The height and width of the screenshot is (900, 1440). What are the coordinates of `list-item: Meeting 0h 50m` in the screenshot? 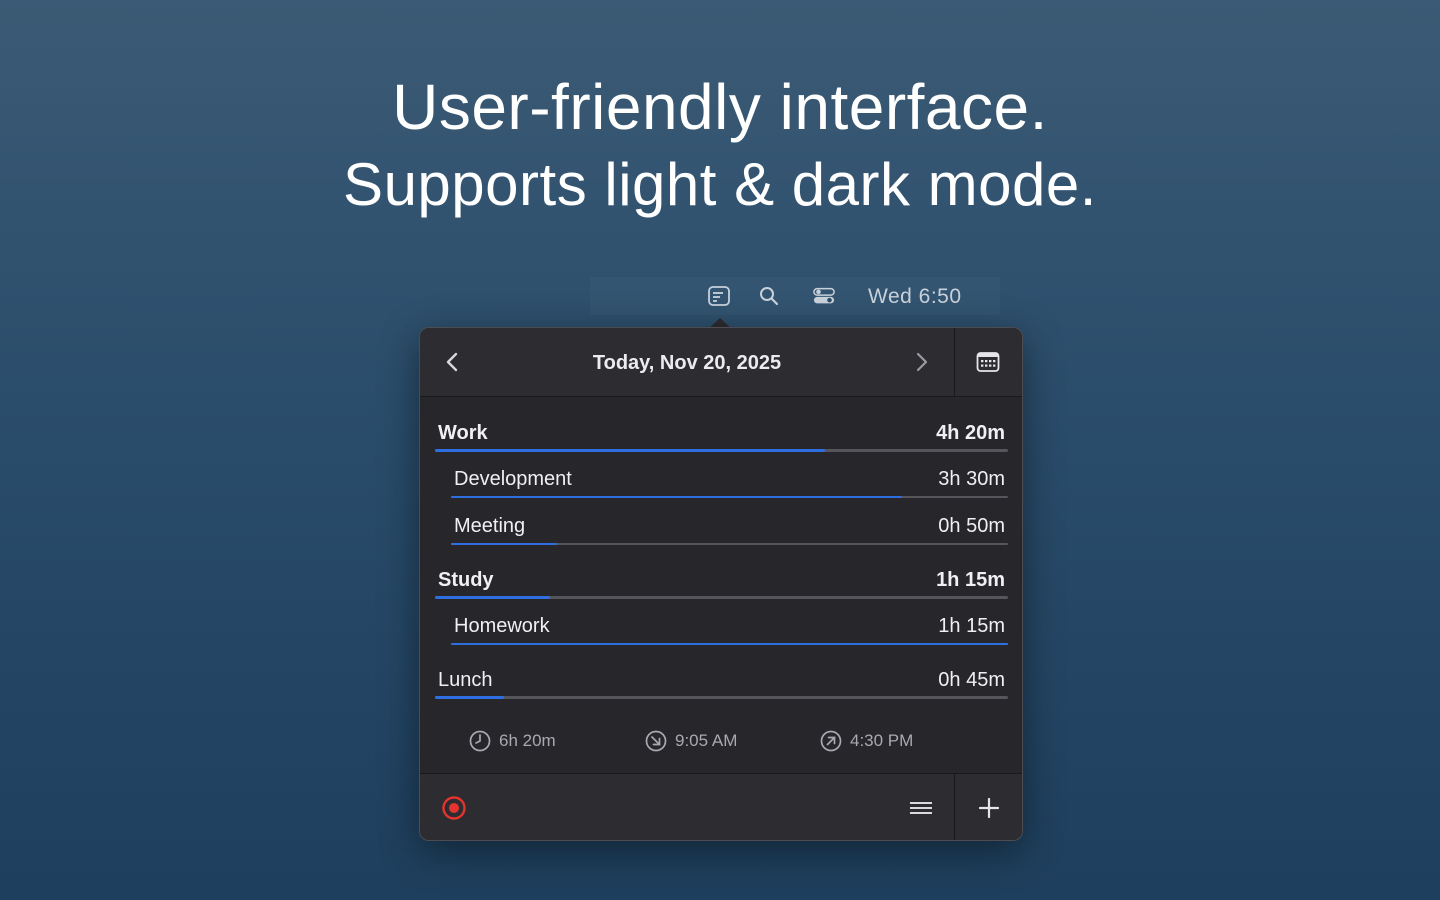 It's located at (729, 525).